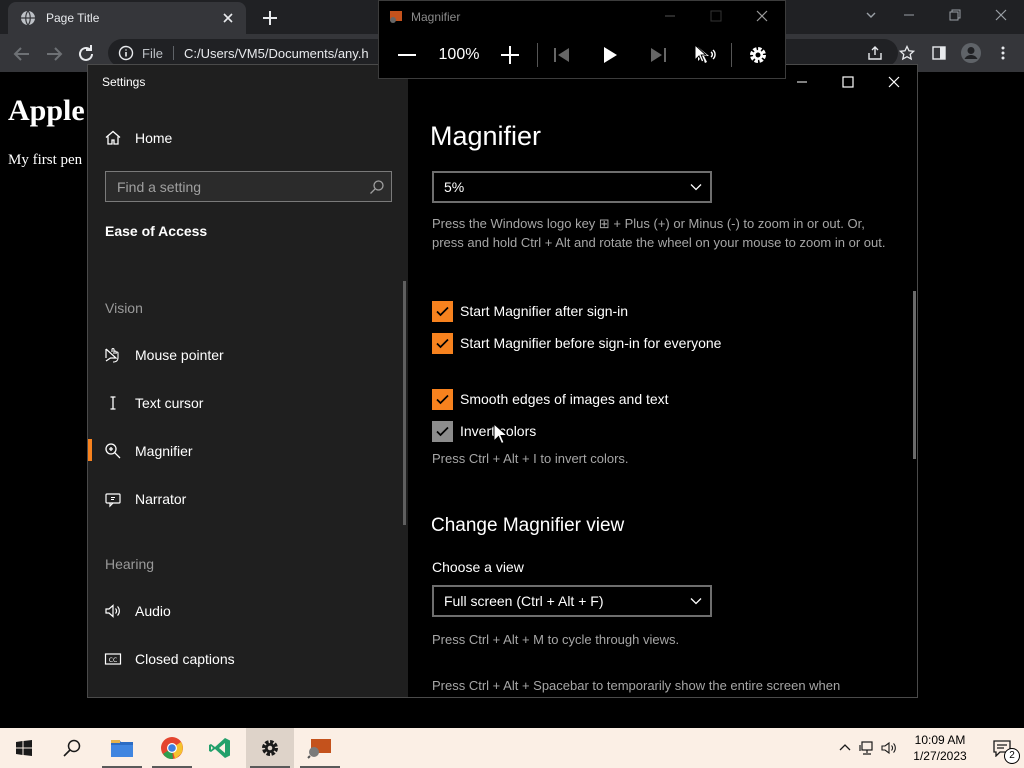 The height and width of the screenshot is (768, 1024). Describe the element at coordinates (894, 82) in the screenshot. I see `settings-close-icon` at that location.